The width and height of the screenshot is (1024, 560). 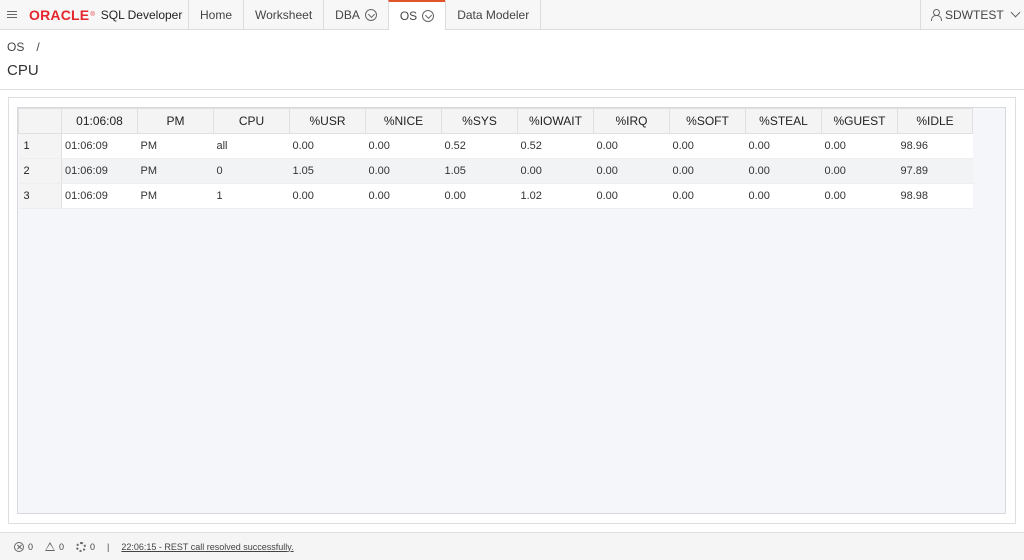 What do you see at coordinates (251, 196) in the screenshot?
I see `table-cell: 1` at bounding box center [251, 196].